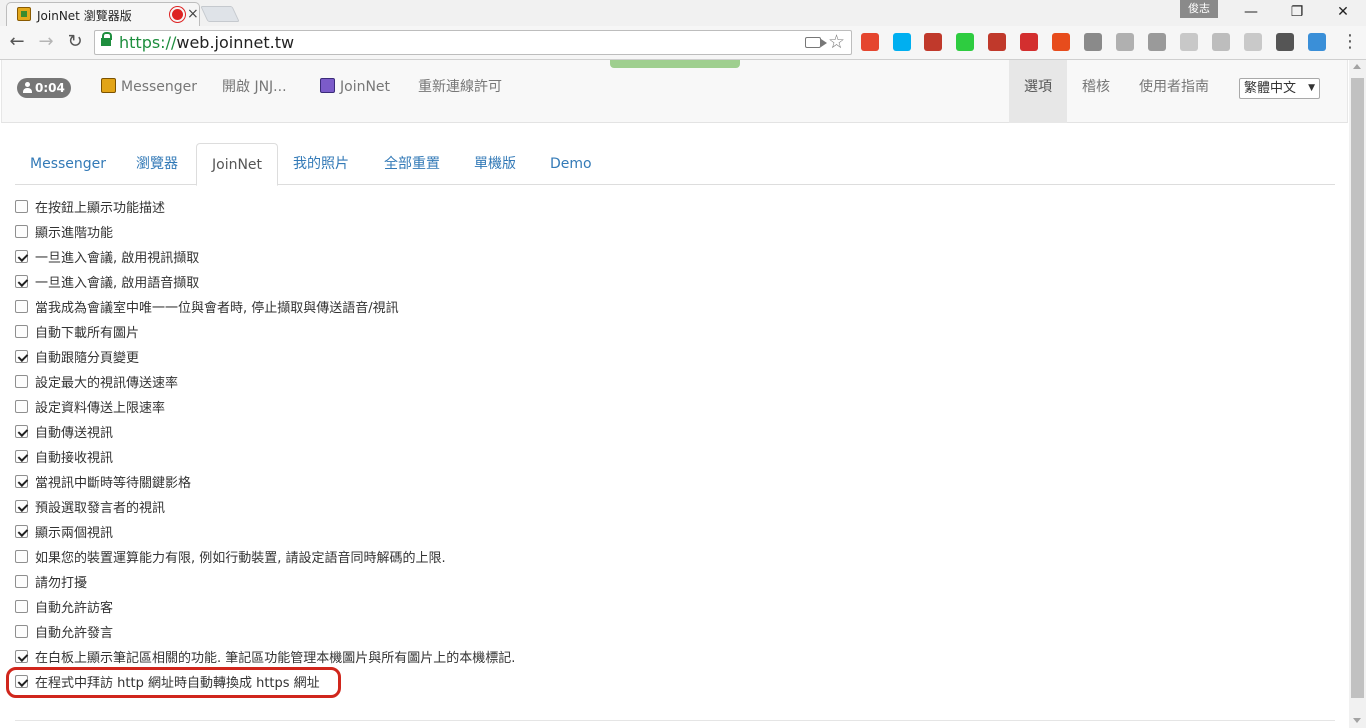 Image resolution: width=1366 pixels, height=728 pixels. What do you see at coordinates (1174, 87) in the screenshot?
I see `nav-user-guide: 使用者指南` at bounding box center [1174, 87].